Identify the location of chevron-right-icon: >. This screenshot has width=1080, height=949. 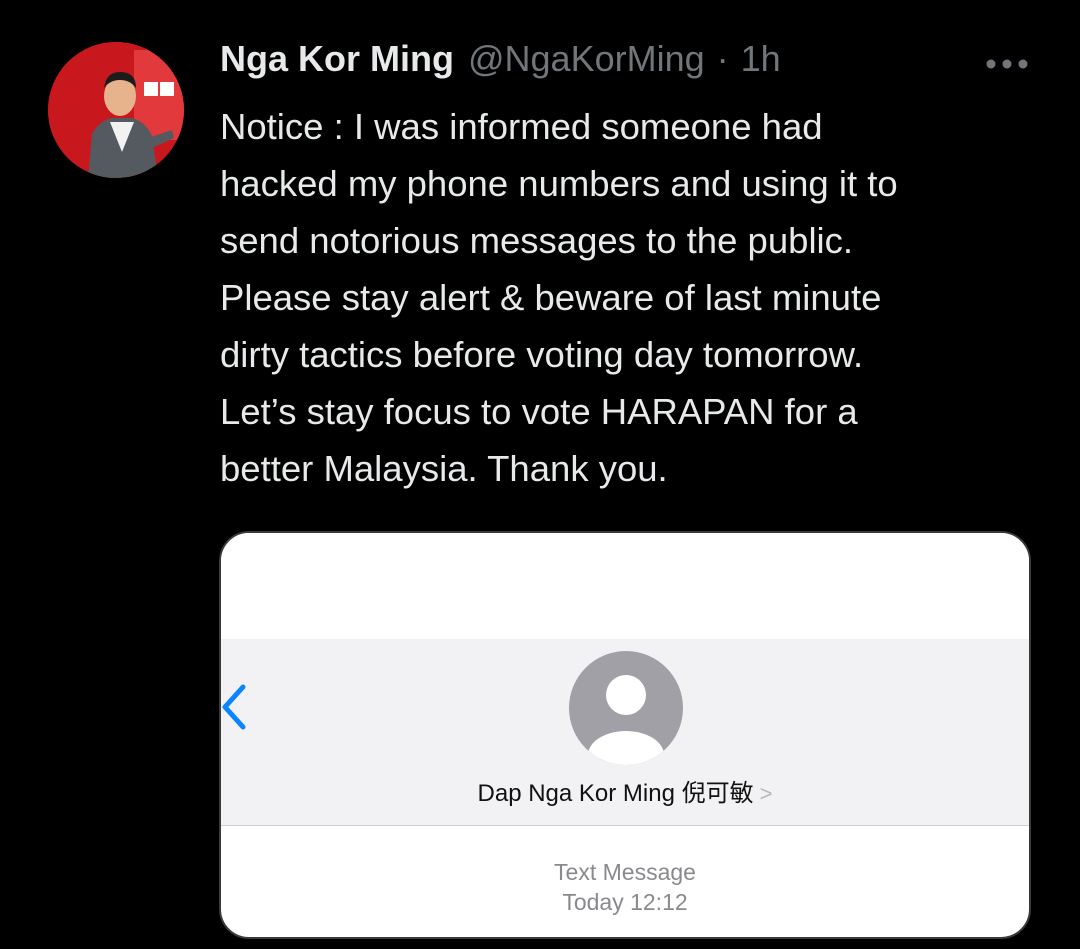
(766, 793).